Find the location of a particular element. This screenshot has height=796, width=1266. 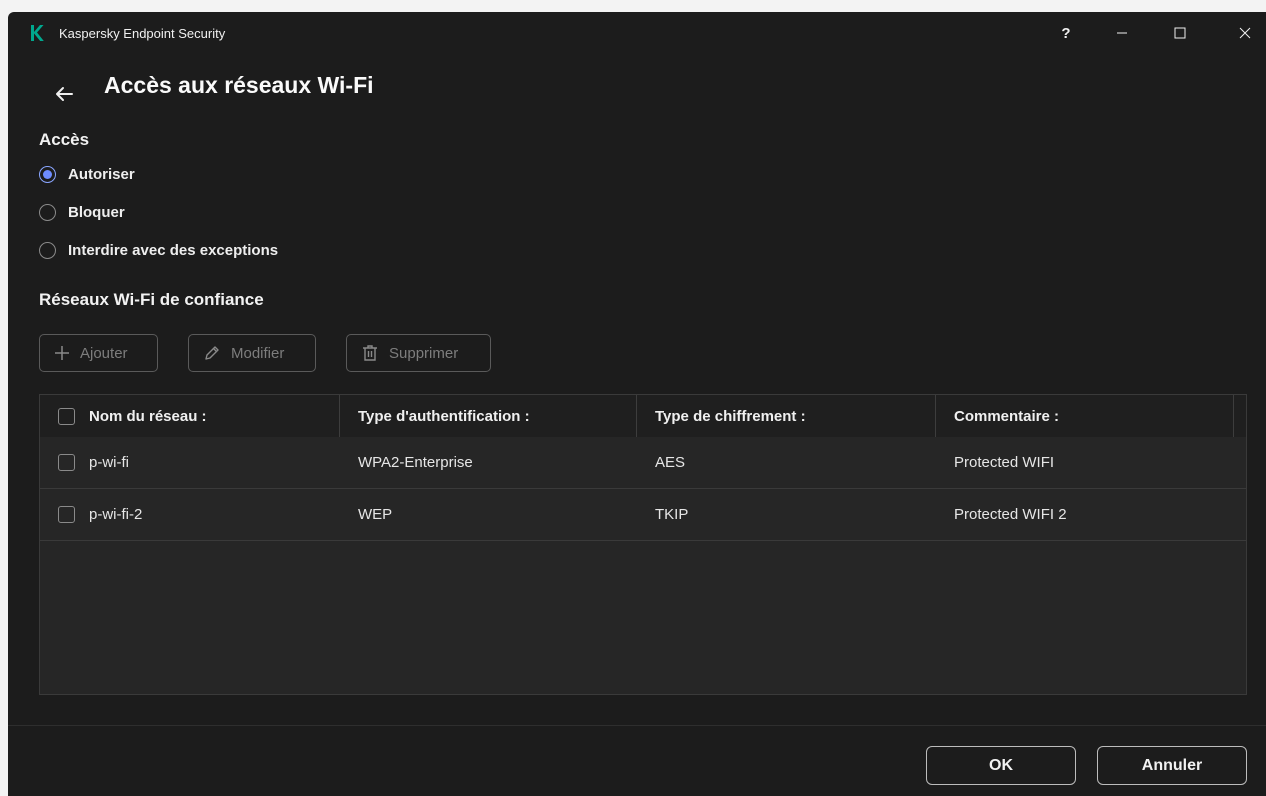

cell-name: p-wi-fi-2 is located at coordinates (190, 514).